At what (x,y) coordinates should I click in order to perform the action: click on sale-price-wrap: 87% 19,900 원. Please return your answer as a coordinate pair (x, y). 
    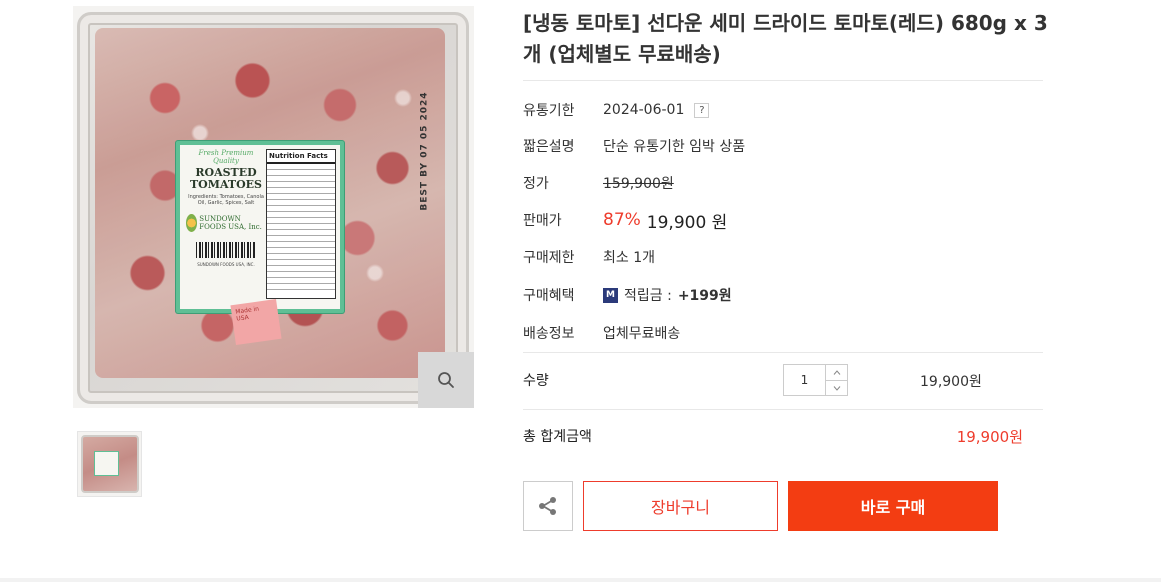
    Looking at the image, I should click on (665, 220).